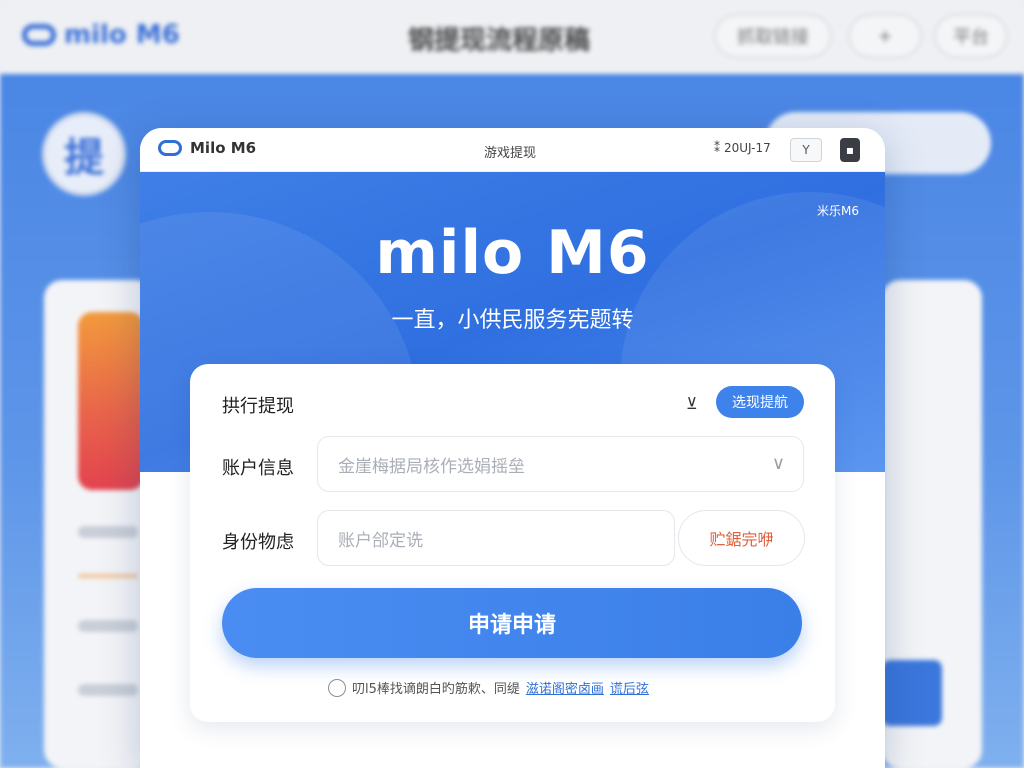 Image resolution: width=1024 pixels, height=768 pixels. I want to click on agree-radio, so click(337, 687).